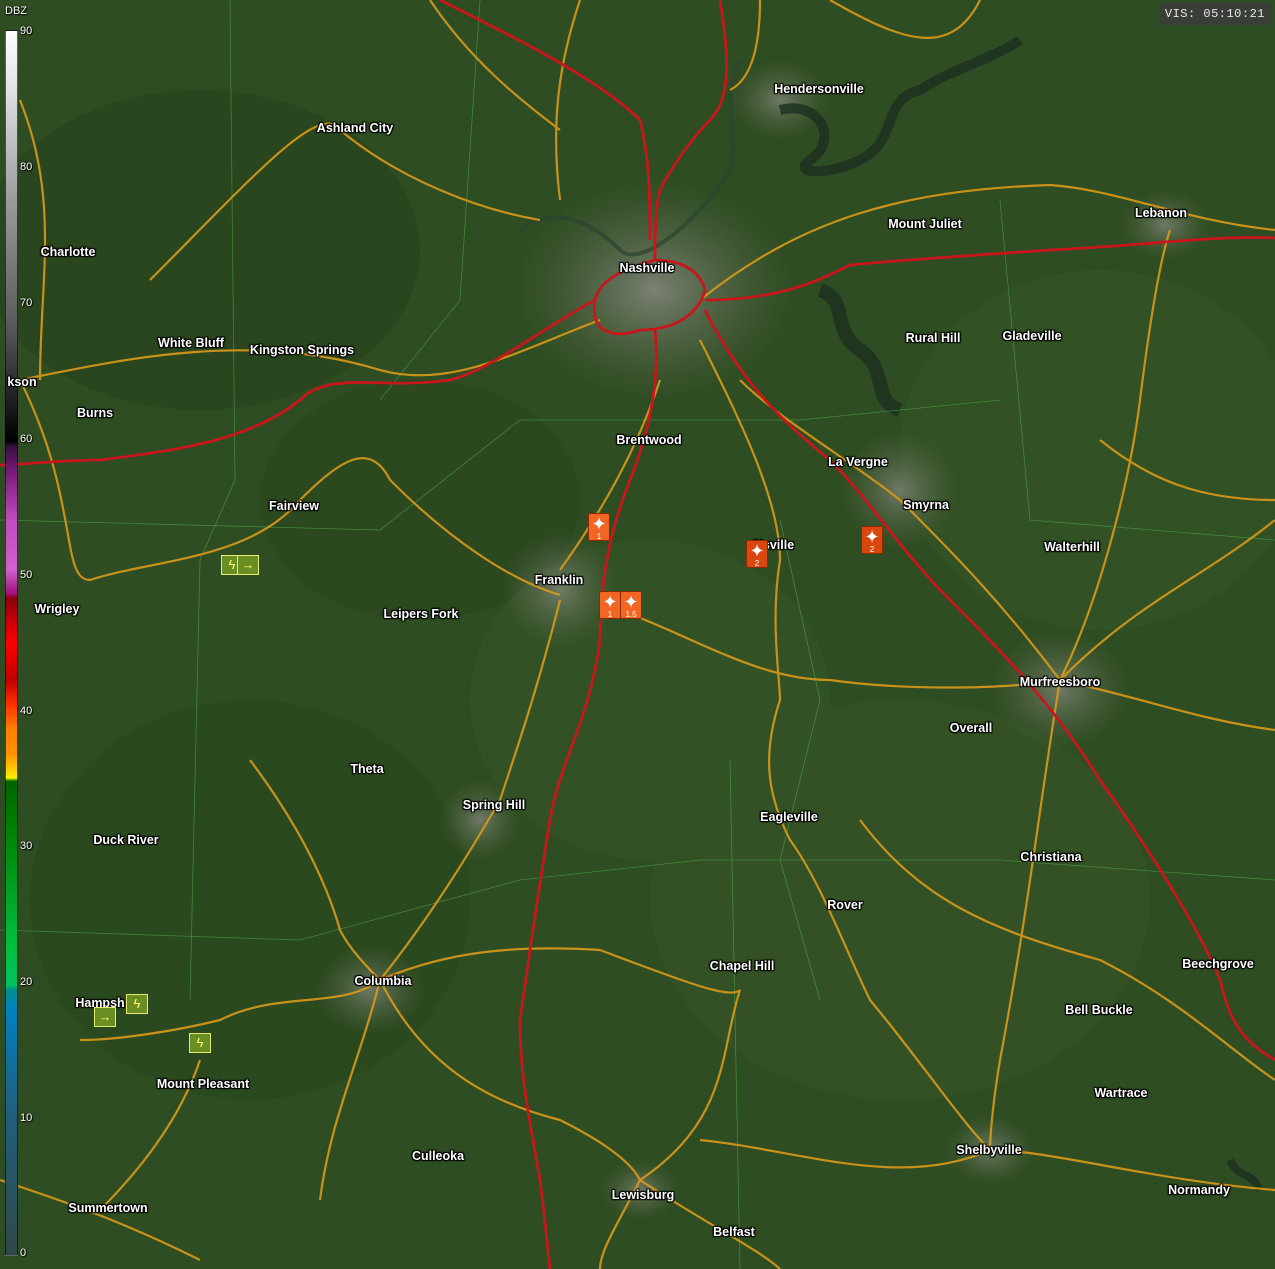 Image resolution: width=1275 pixels, height=1269 pixels. Describe the element at coordinates (26, 303) in the screenshot. I see `legend-tick: 70` at that location.